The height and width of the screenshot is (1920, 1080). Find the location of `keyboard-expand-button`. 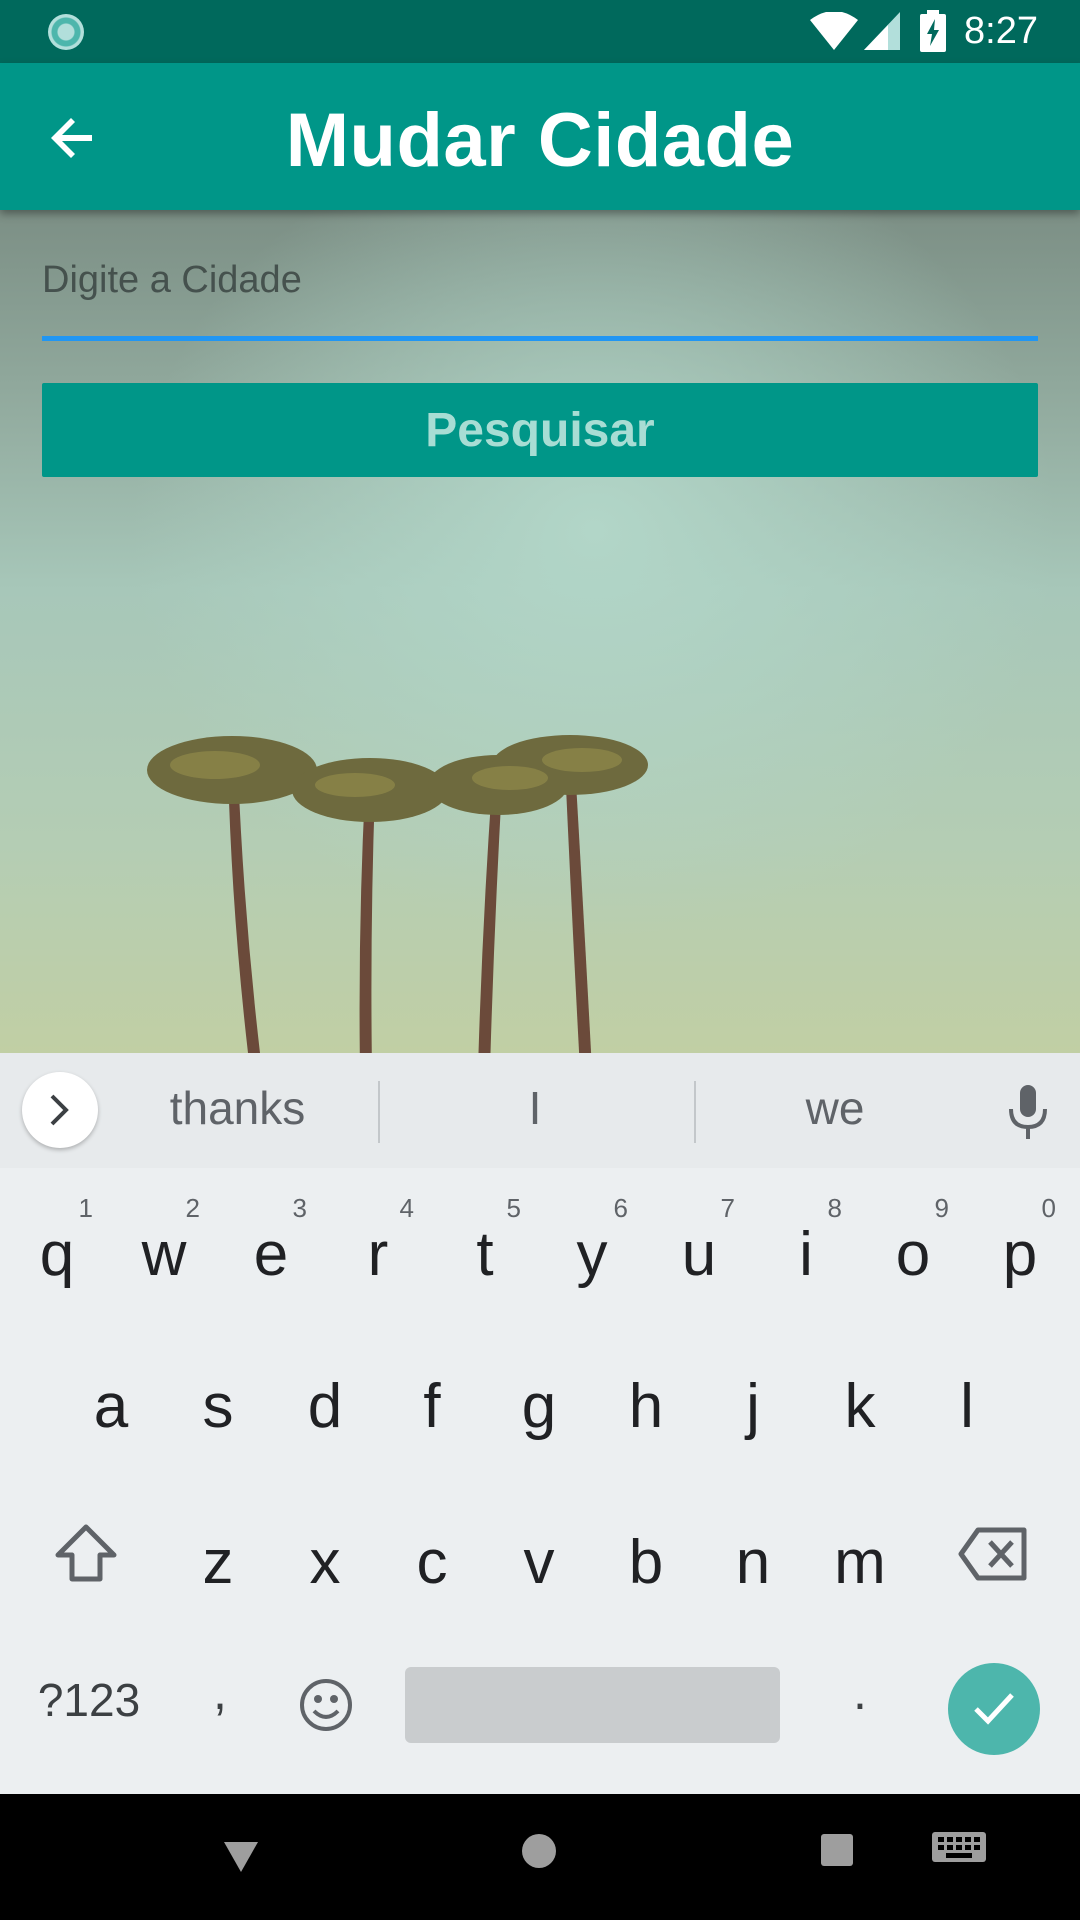

keyboard-expand-button is located at coordinates (60, 1110).